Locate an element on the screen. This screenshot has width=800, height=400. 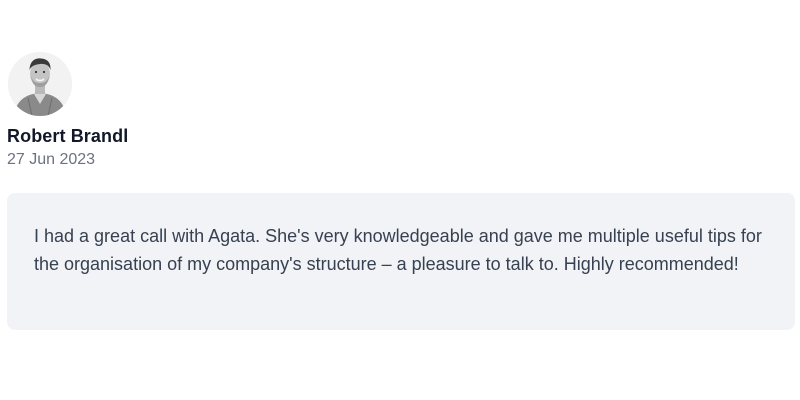
person-photo-icon is located at coordinates (40, 84).